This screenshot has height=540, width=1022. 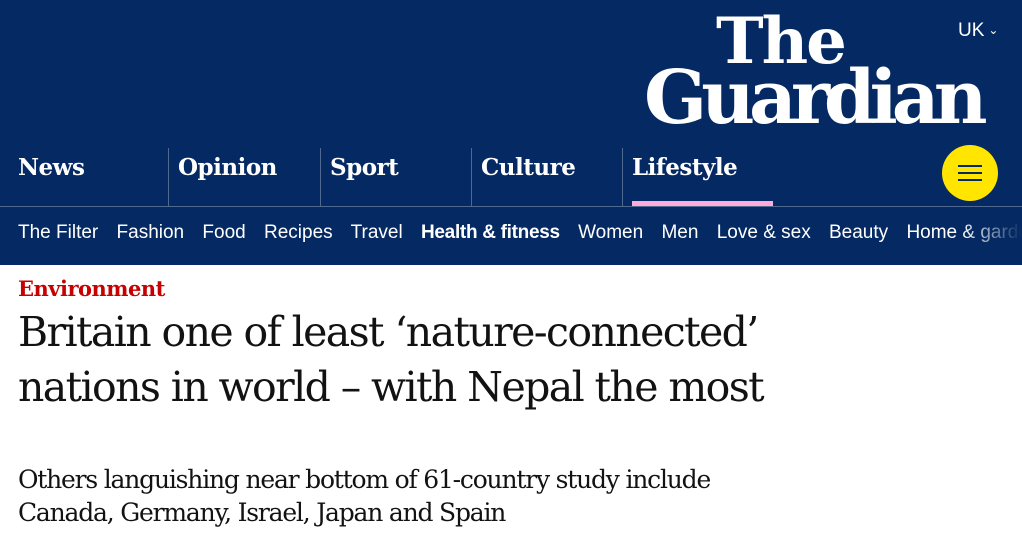 I want to click on section-link: Environment, so click(x=91, y=288).